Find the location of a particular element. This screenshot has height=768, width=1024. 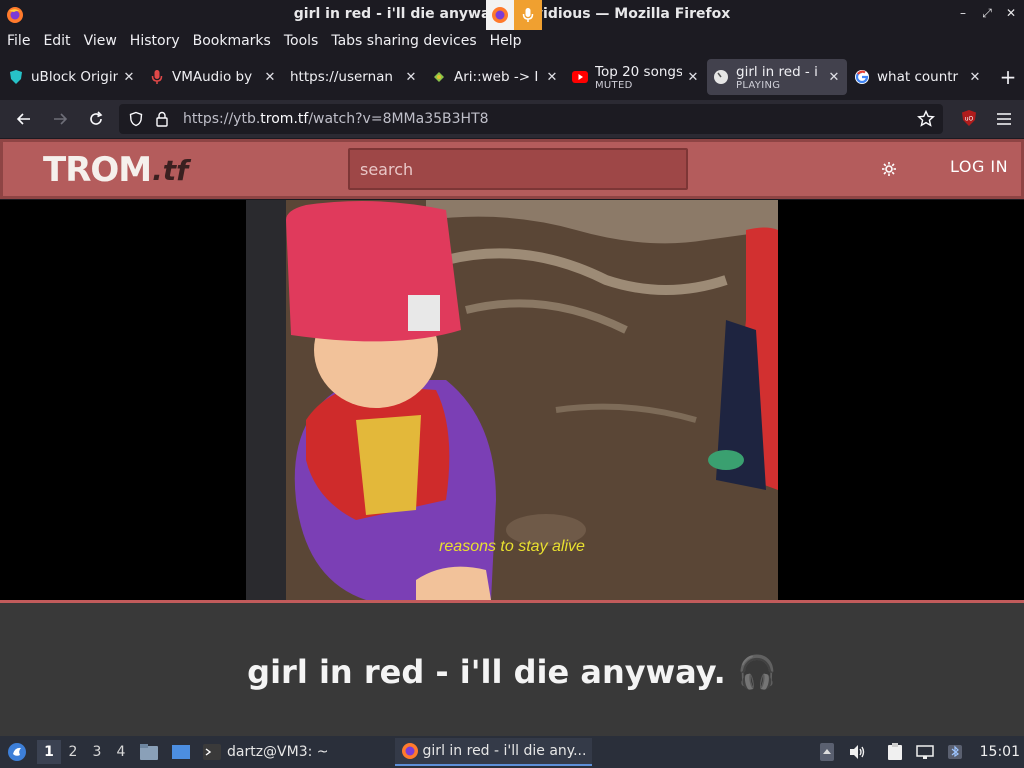

arrow-right-icon is located at coordinates (61, 119).